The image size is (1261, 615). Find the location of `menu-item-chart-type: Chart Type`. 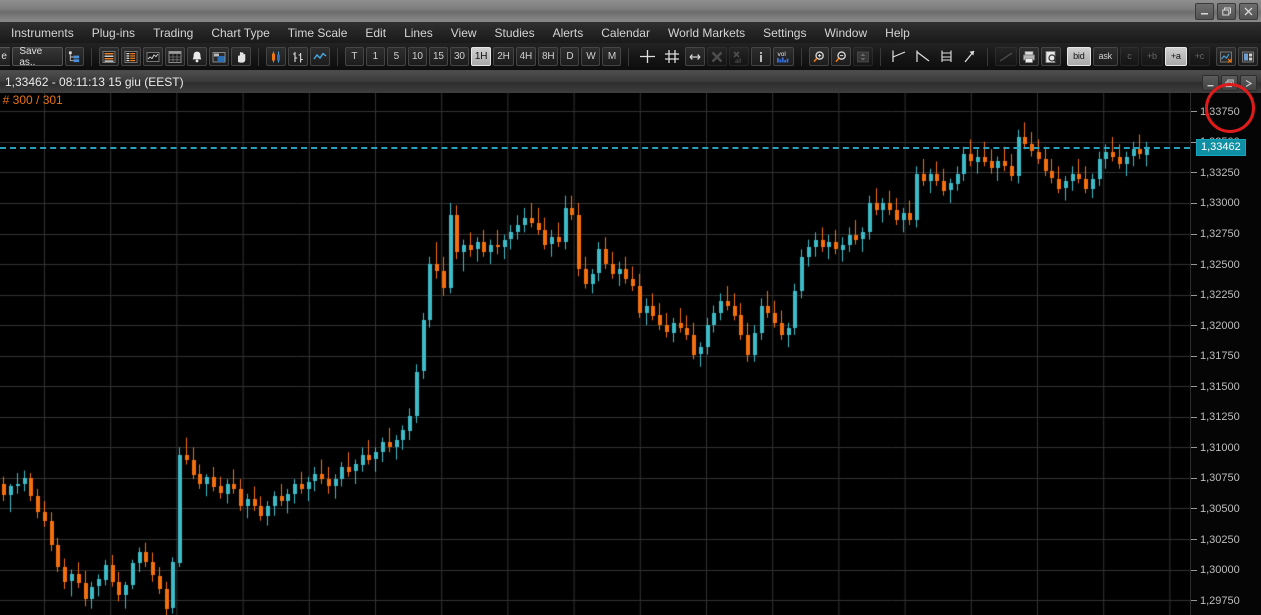

menu-item-chart-type: Chart Type is located at coordinates (240, 32).